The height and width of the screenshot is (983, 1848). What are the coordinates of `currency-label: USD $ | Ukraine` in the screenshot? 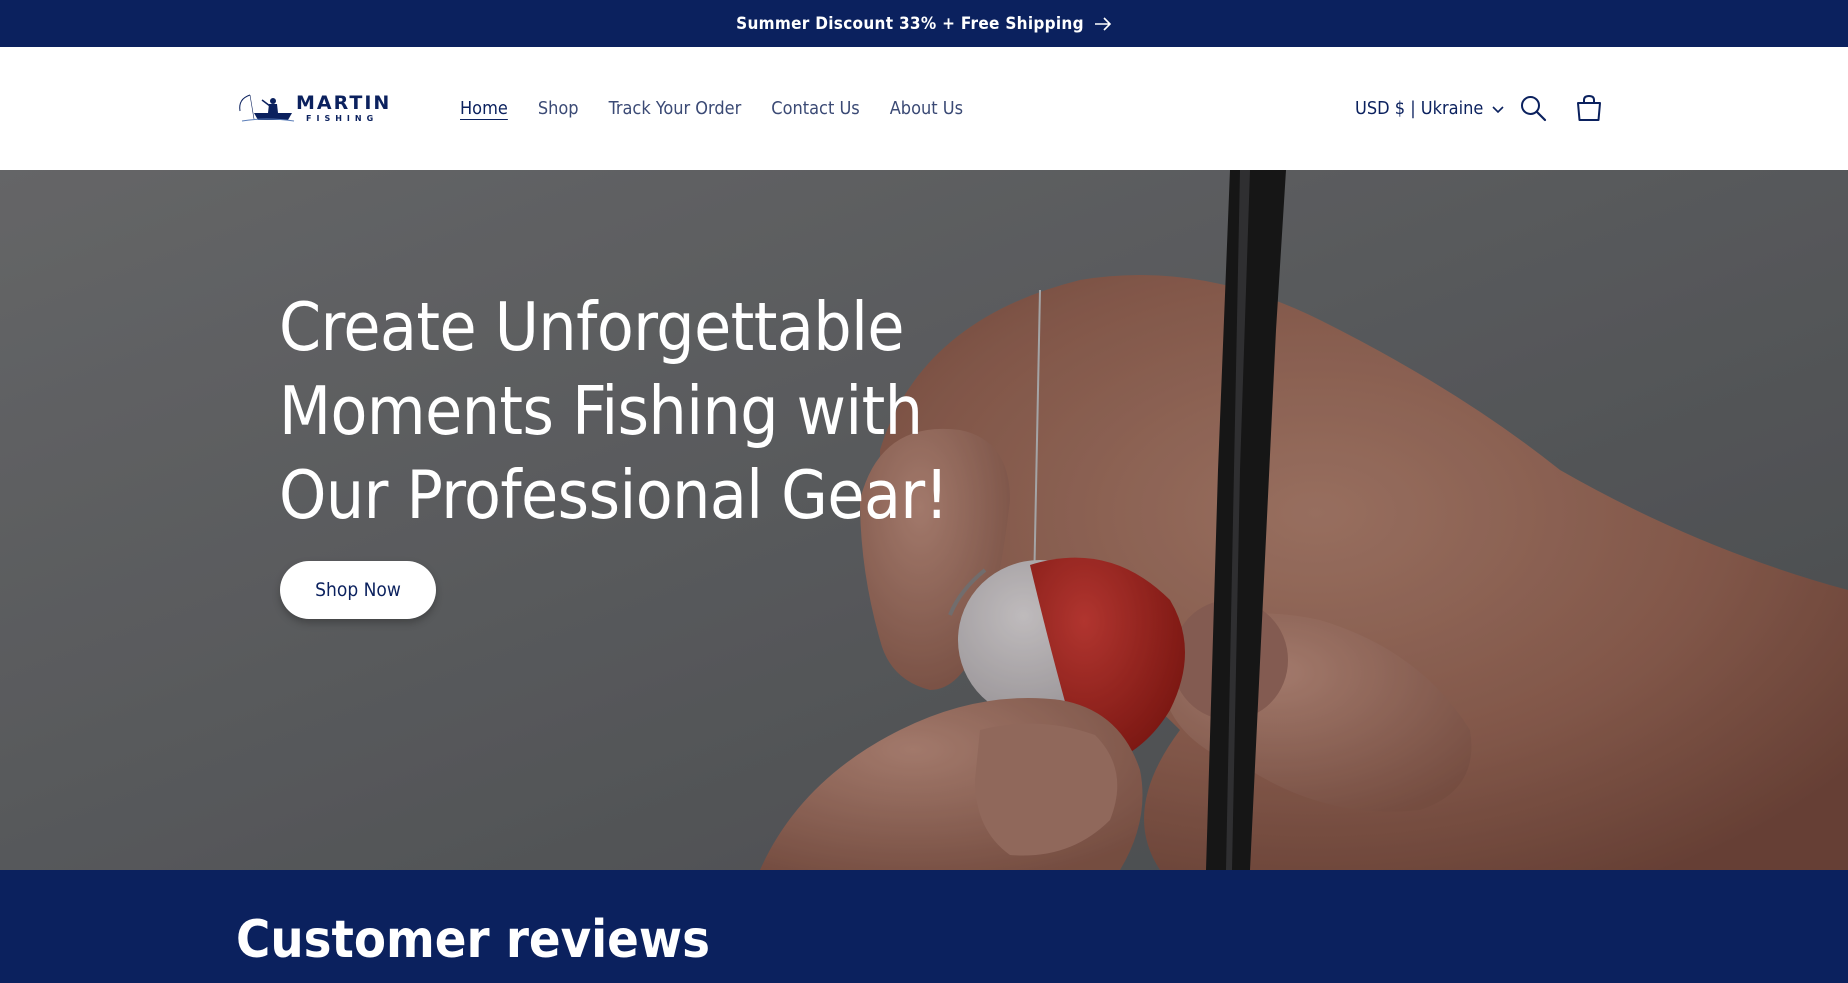 It's located at (1419, 108).